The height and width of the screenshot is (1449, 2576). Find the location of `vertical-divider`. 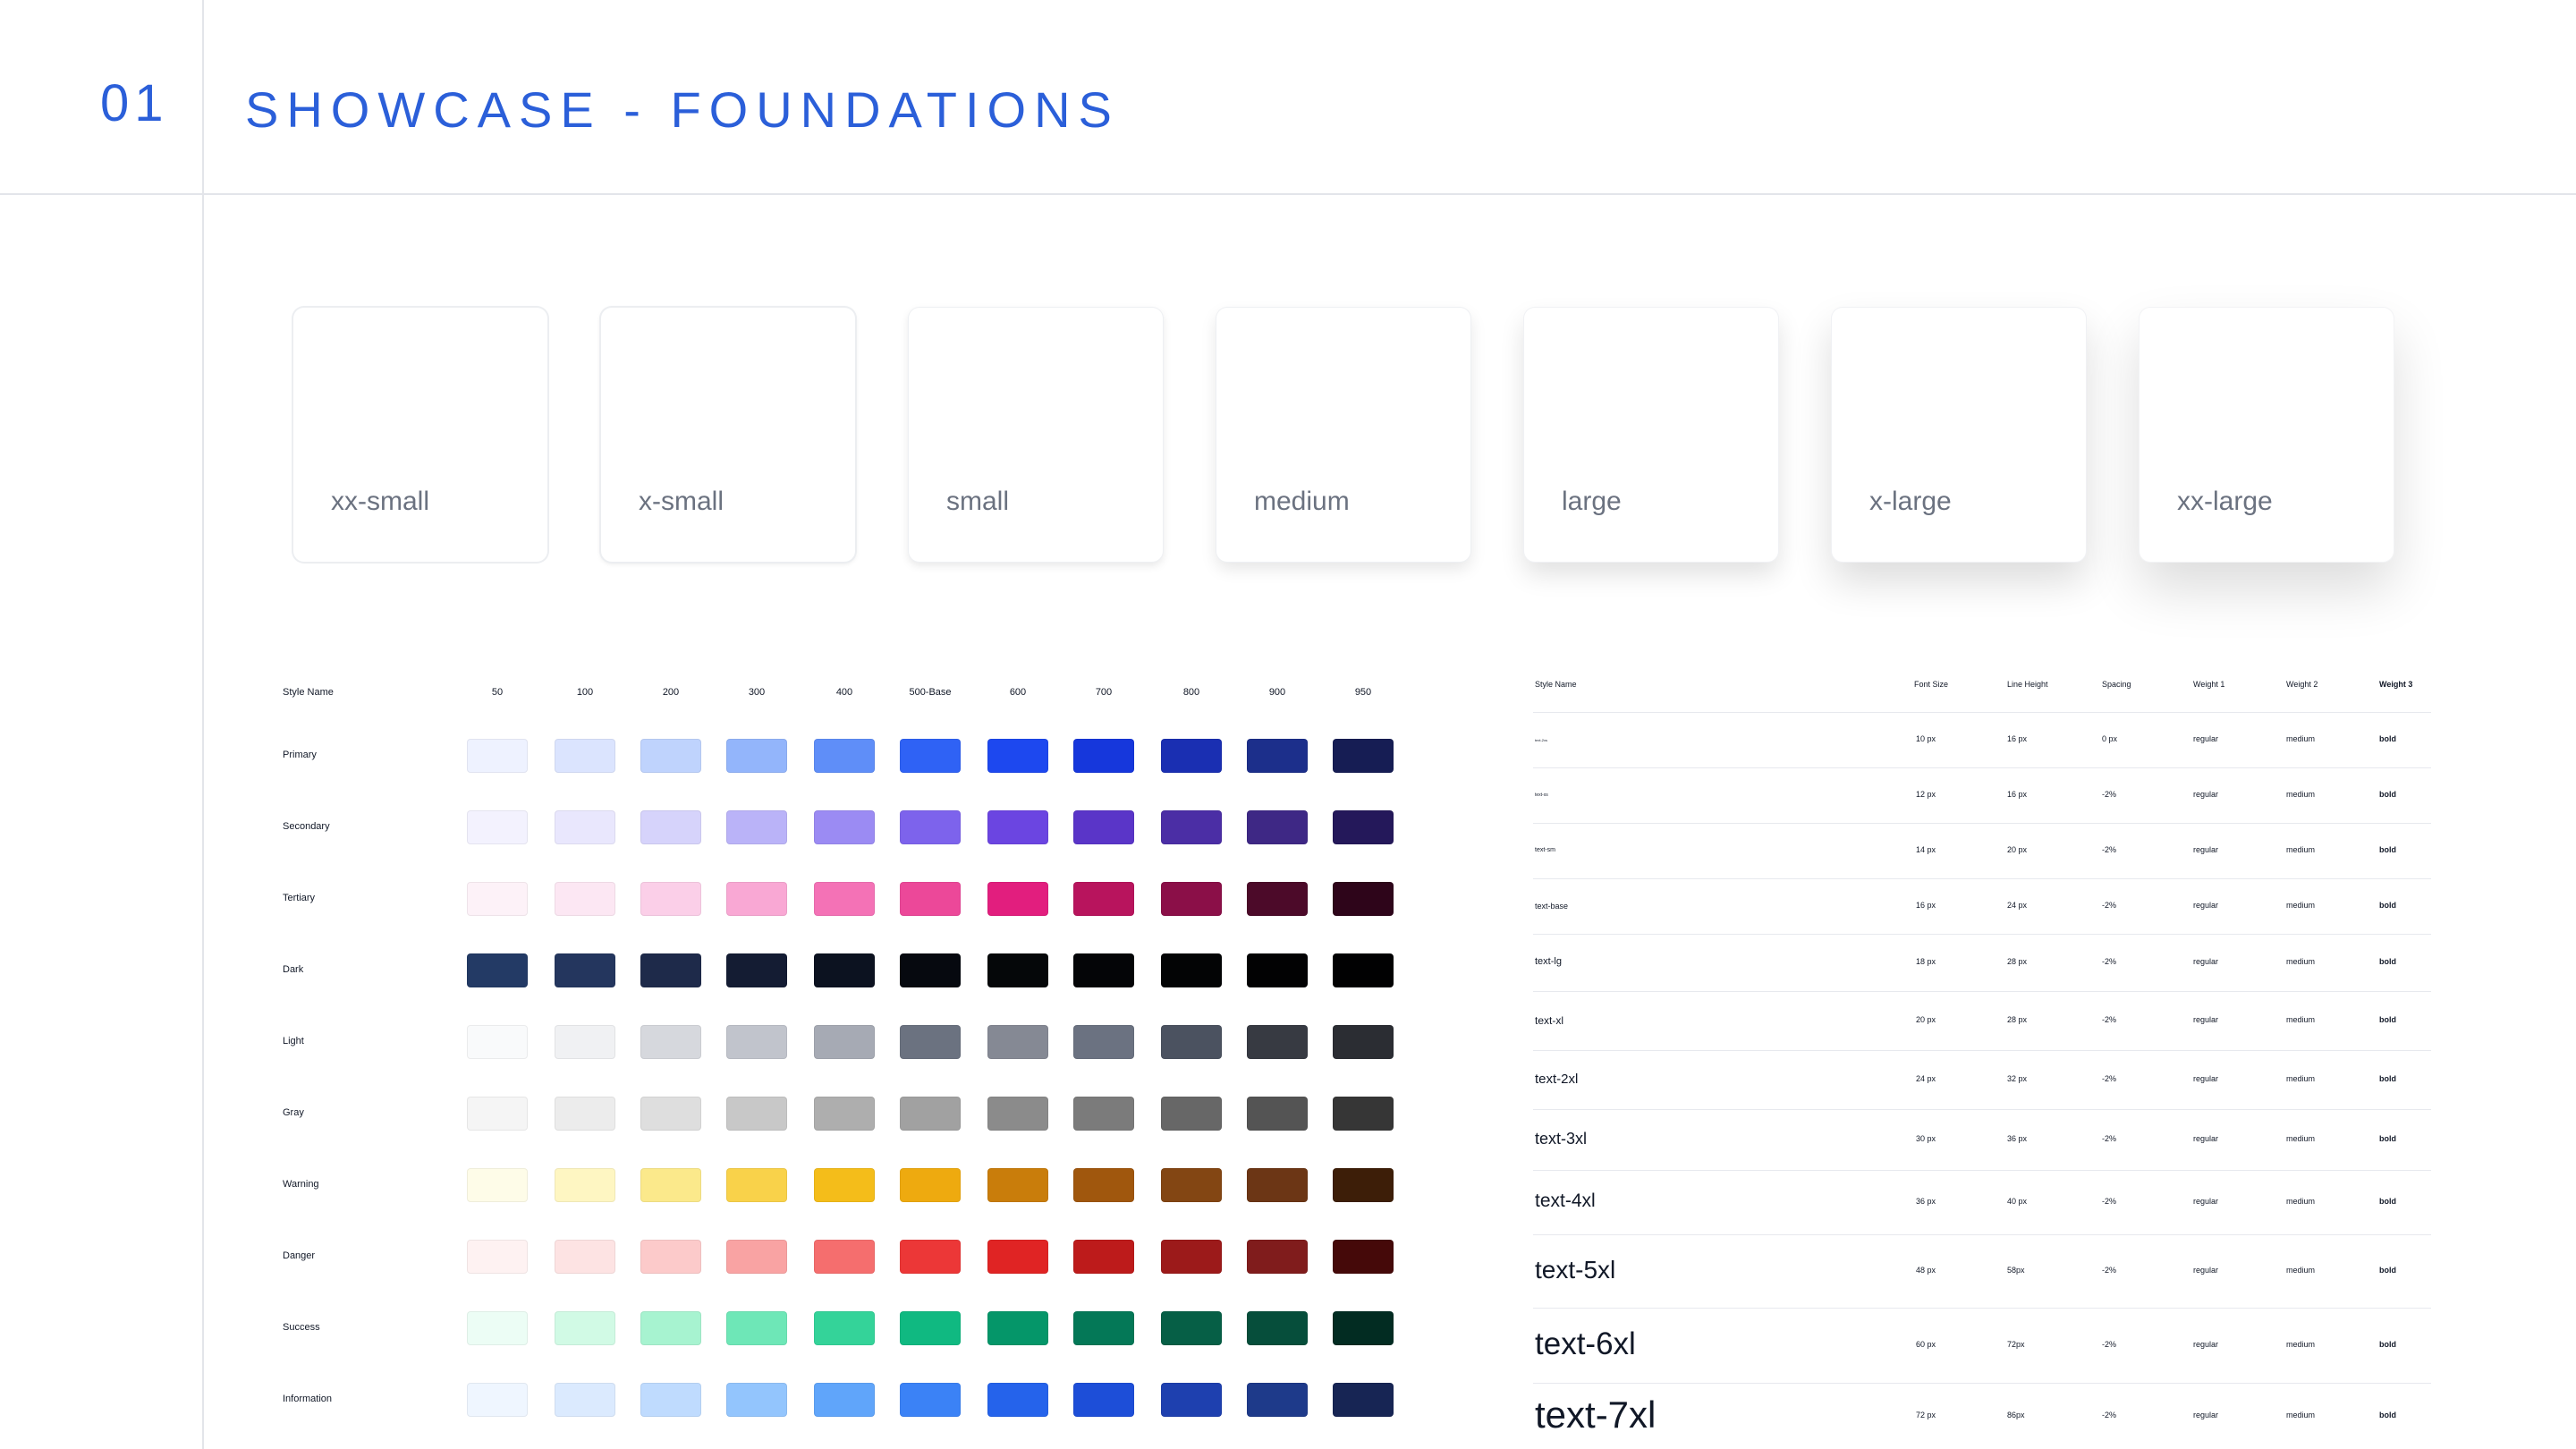

vertical-divider is located at coordinates (203, 724).